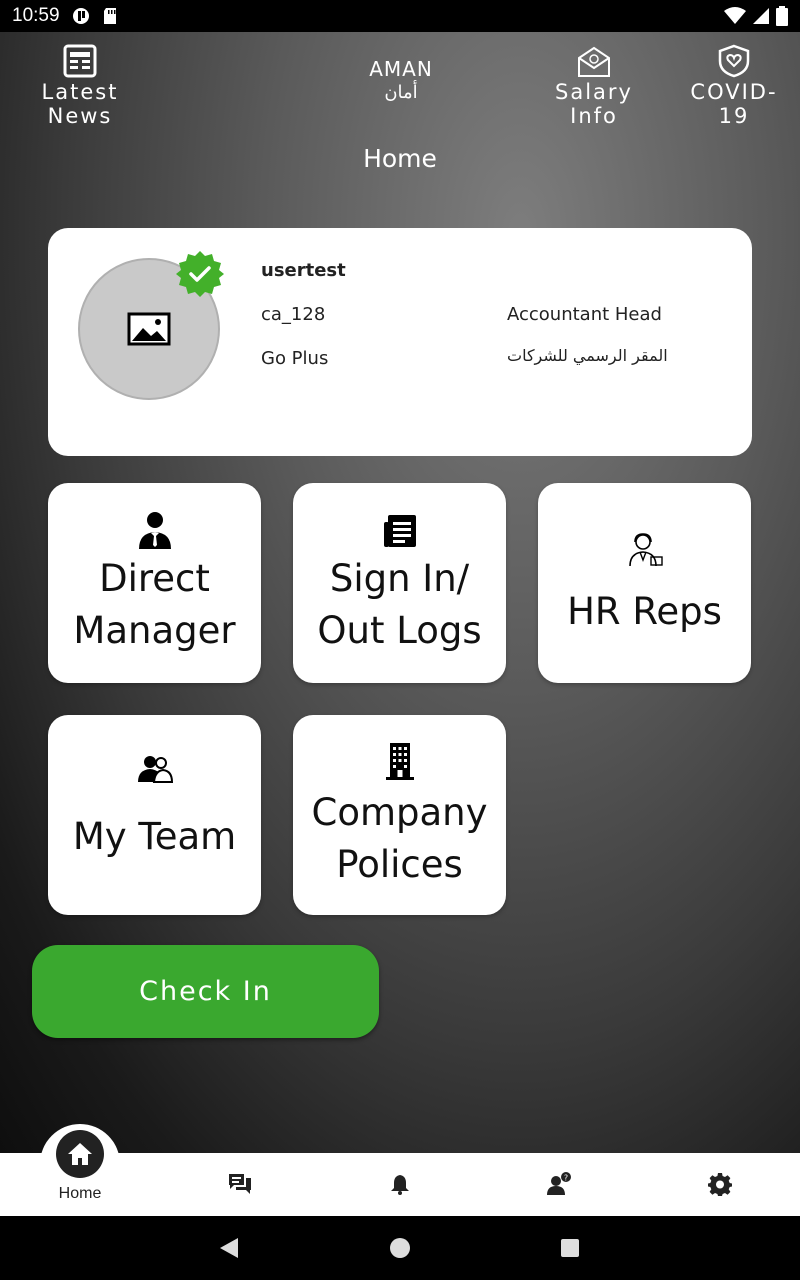  What do you see at coordinates (400, 16) in the screenshot?
I see `status-bar: 10:59` at bounding box center [400, 16].